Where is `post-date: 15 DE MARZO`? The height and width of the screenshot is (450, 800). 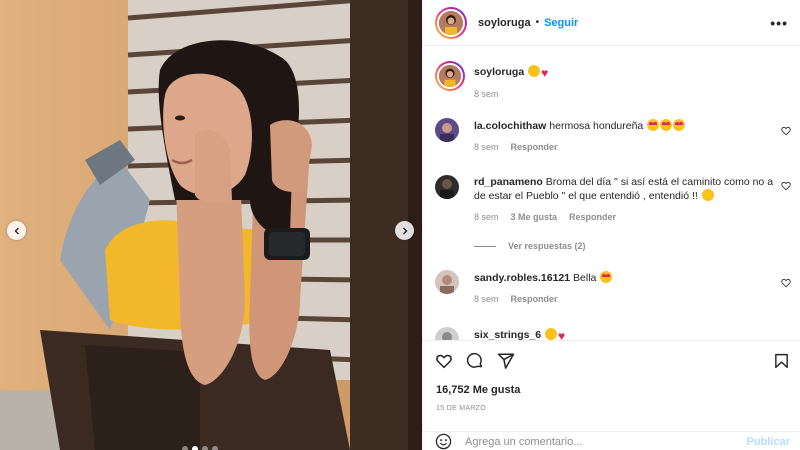 post-date: 15 DE MARZO is located at coordinates (461, 408).